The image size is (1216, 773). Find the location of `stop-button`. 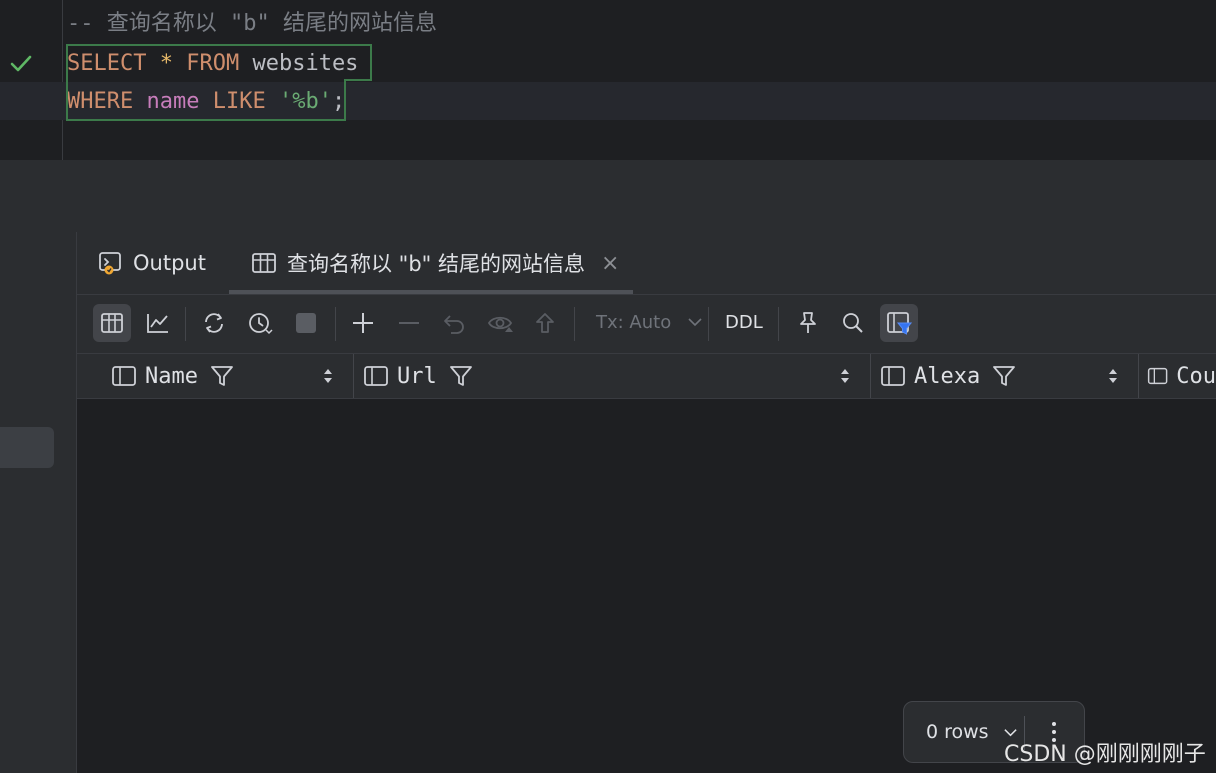

stop-button is located at coordinates (306, 323).